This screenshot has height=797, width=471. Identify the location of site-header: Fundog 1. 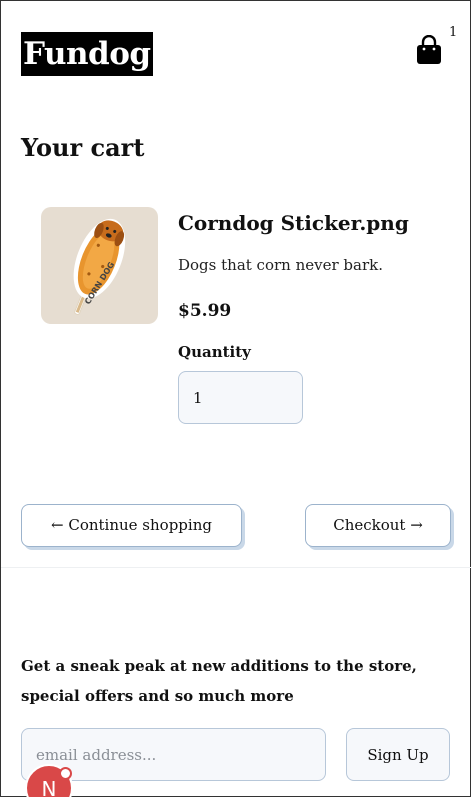
(236, 56).